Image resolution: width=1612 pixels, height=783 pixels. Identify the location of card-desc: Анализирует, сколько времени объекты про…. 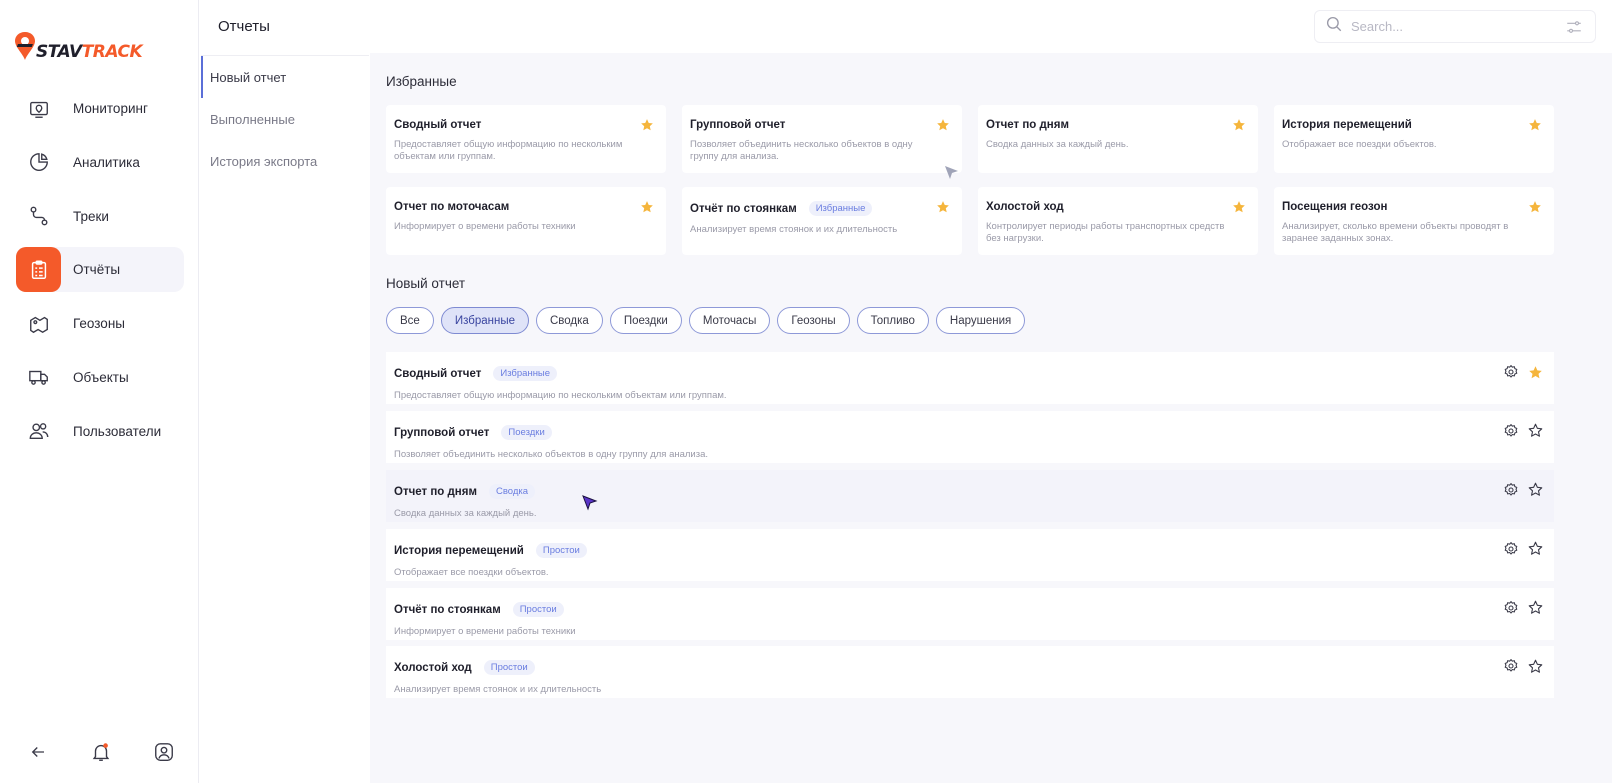
(1395, 232).